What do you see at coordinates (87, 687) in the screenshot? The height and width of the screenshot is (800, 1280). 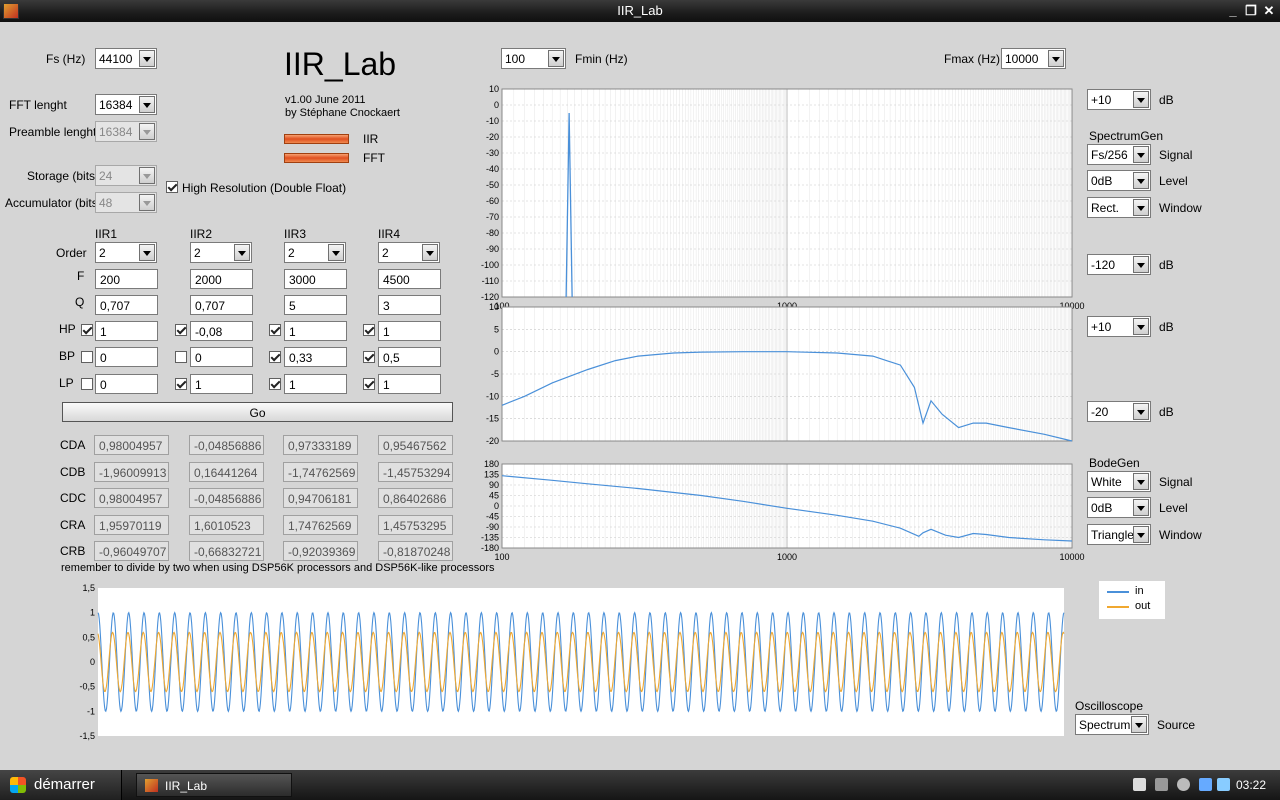 I see `oscilloscope-y-tick-label: -0,5` at bounding box center [87, 687].